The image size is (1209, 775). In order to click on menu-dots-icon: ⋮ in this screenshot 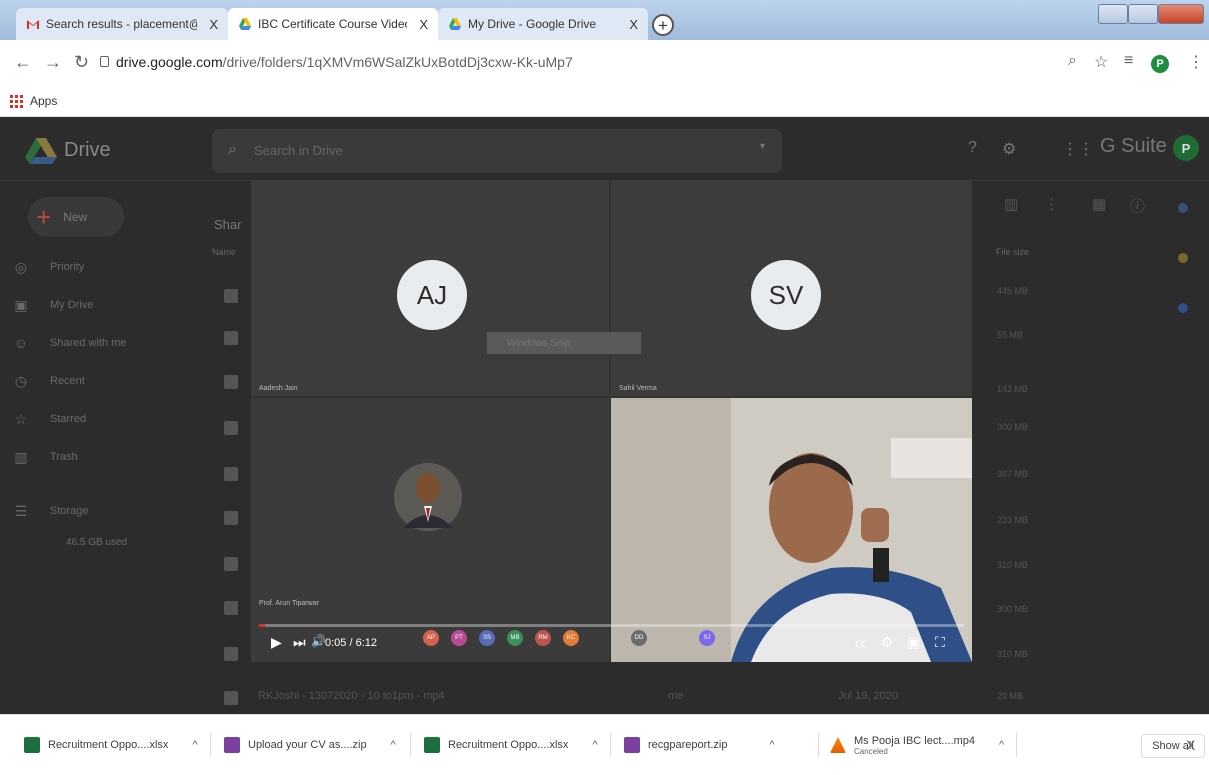, I will do `click(1196, 62)`.